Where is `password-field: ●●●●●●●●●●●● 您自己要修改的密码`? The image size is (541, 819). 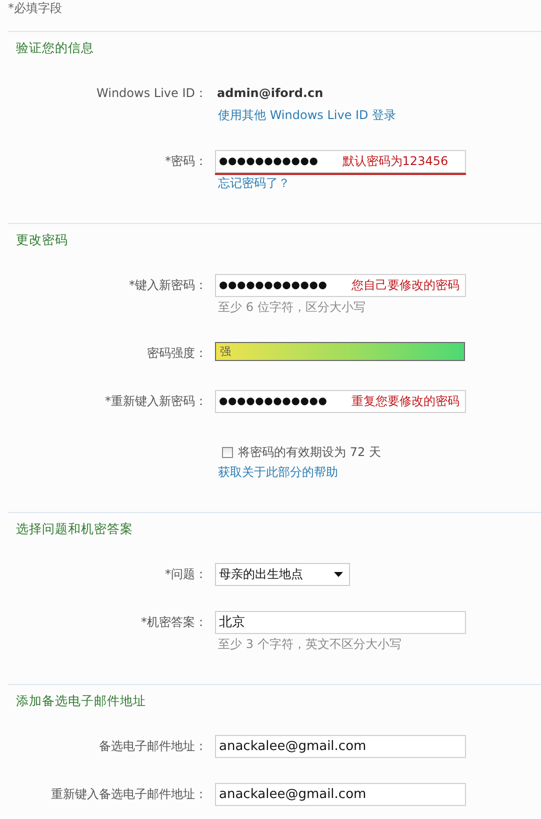 password-field: ●●●●●●●●●●●● 您自己要修改的密码 is located at coordinates (340, 285).